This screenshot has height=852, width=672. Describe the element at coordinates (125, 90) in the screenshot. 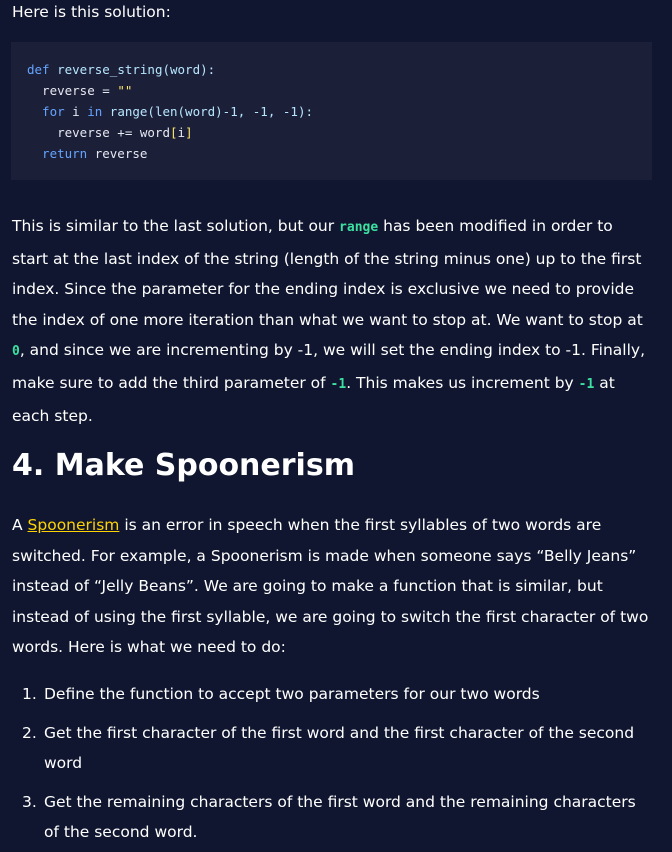

I see `code-token: ""` at that location.